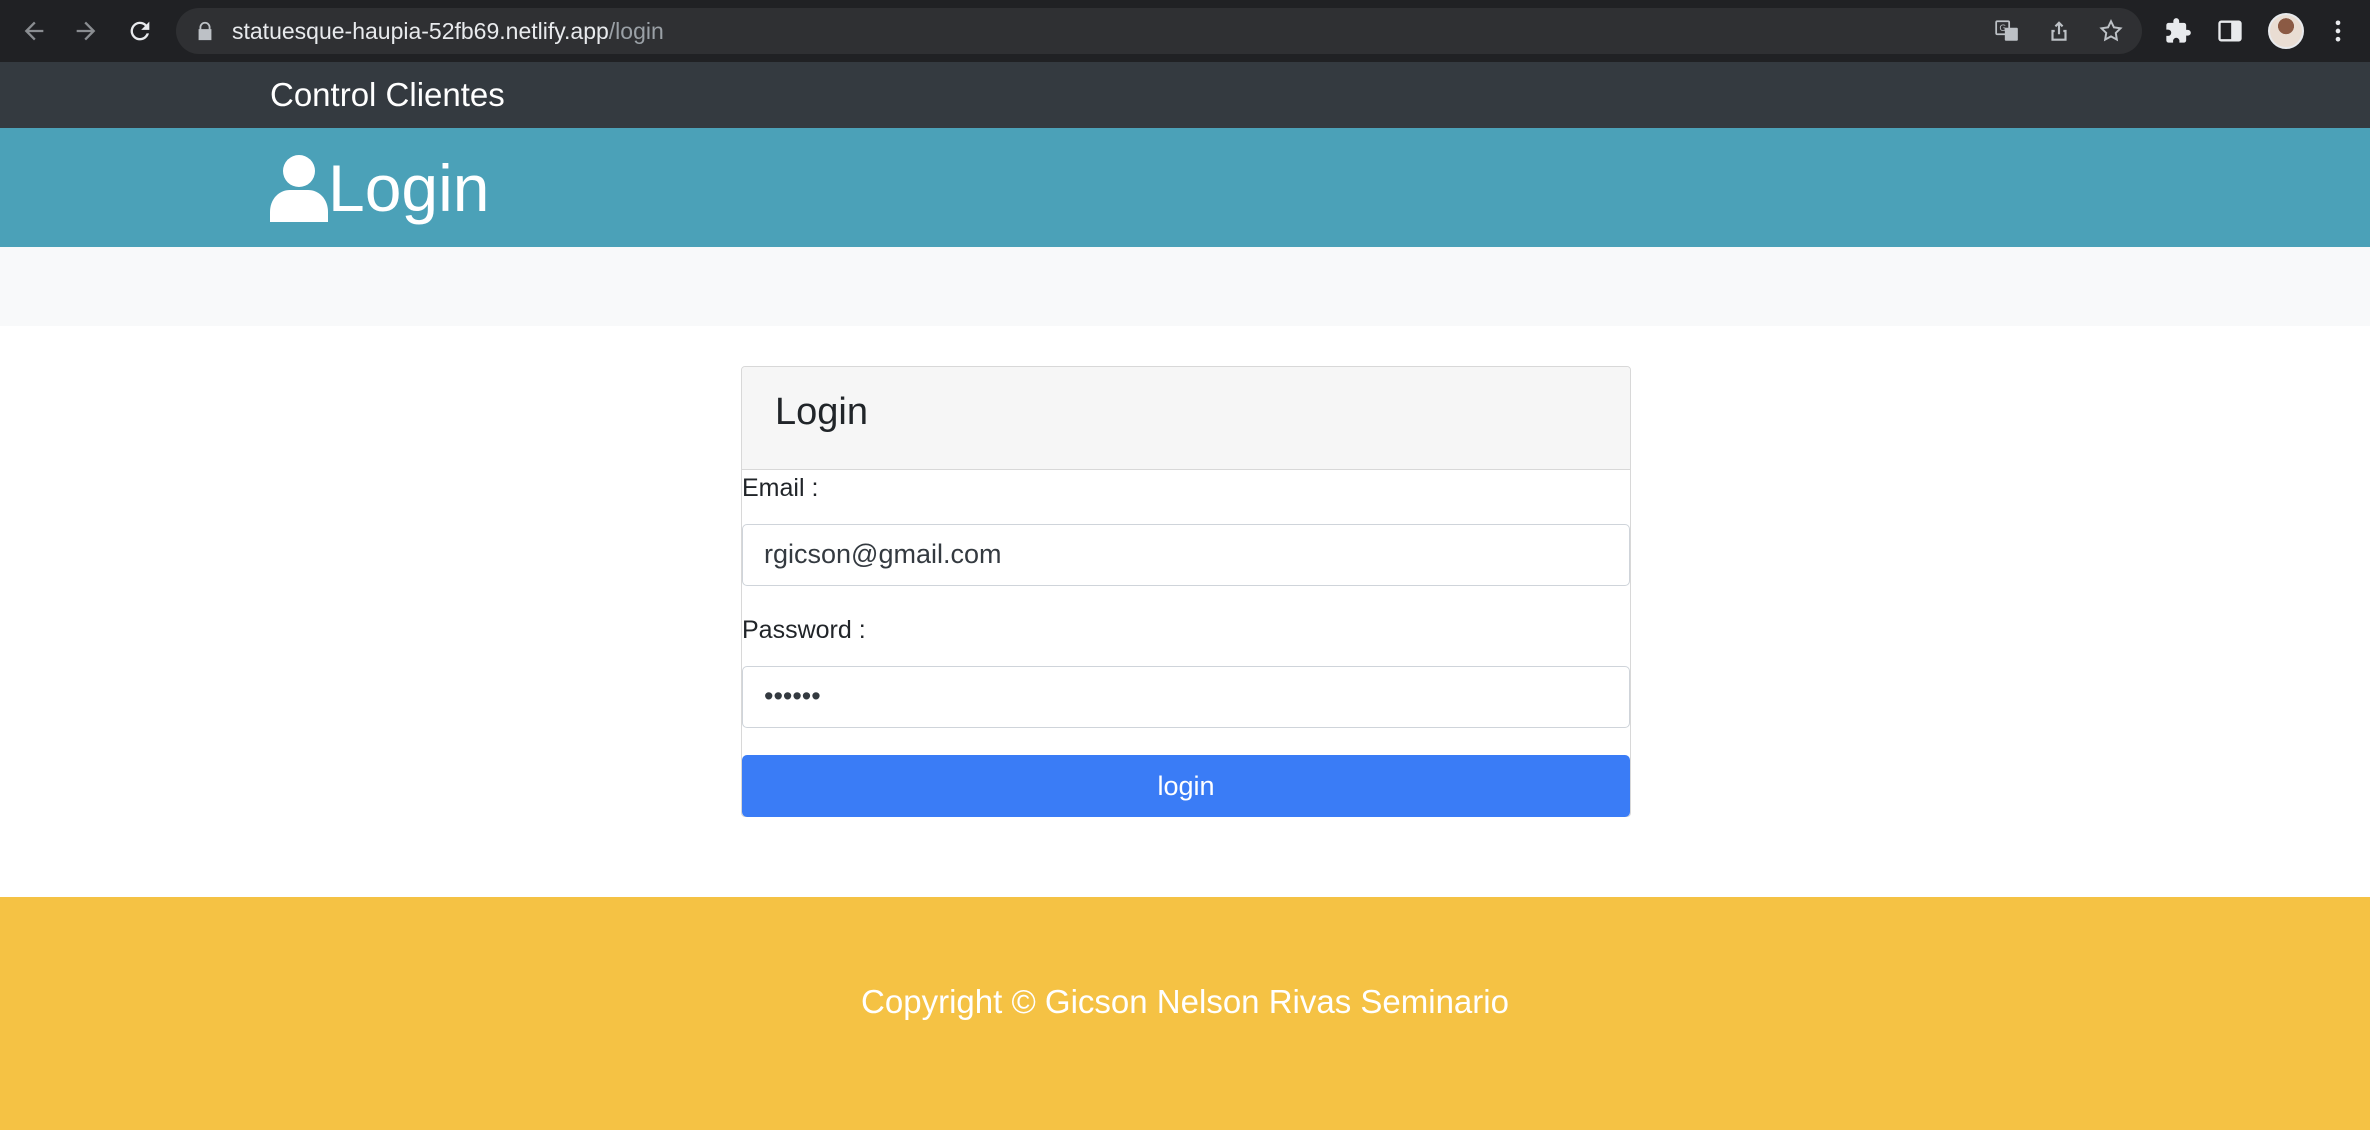 This screenshot has height=1138, width=2370. Describe the element at coordinates (2230, 31) in the screenshot. I see `side-panel-icon` at that location.